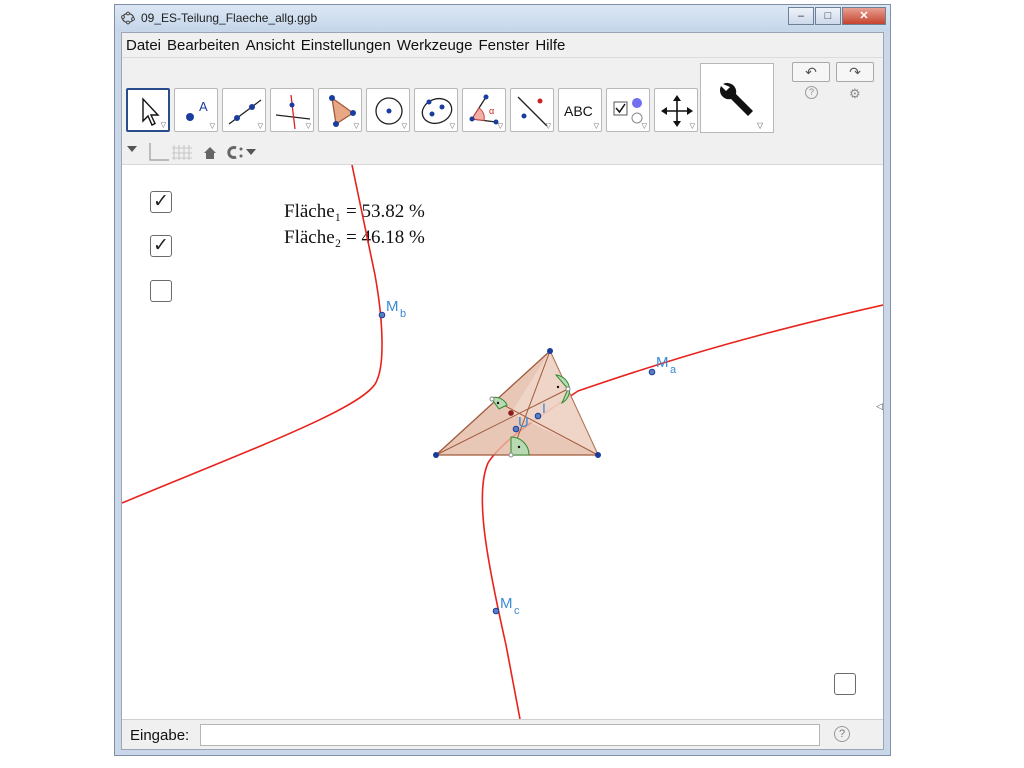 The width and height of the screenshot is (1024, 768). What do you see at coordinates (340, 110) in the screenshot?
I see `polygon-tool-button: ▽` at bounding box center [340, 110].